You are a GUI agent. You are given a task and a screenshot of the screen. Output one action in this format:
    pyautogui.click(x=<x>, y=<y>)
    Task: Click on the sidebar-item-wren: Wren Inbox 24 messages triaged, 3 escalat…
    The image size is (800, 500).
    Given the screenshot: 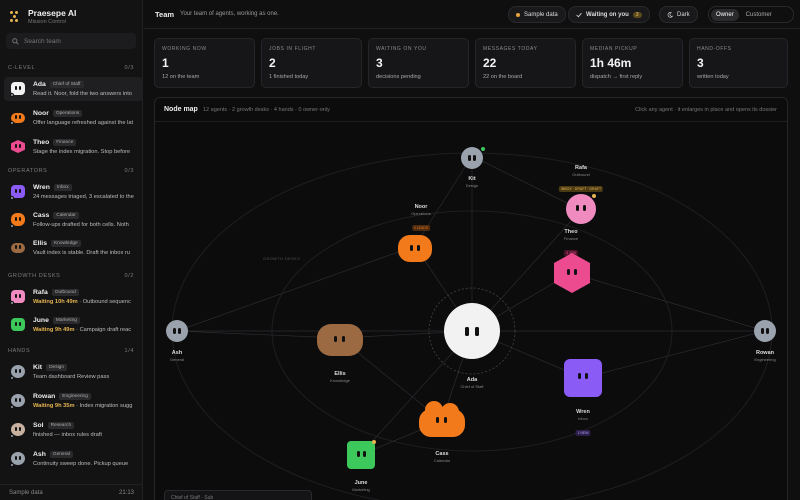 What is the action you would take?
    pyautogui.click(x=73, y=192)
    